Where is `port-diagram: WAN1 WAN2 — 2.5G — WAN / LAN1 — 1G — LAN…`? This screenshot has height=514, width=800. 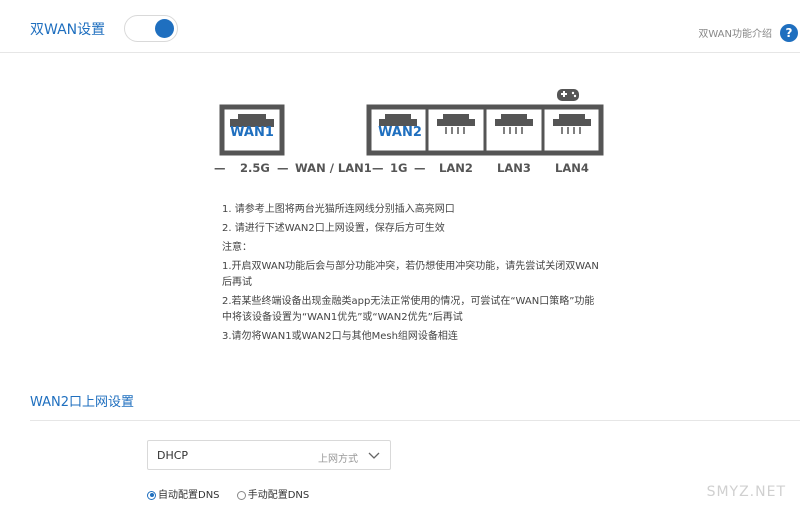
port-diagram: WAN1 WAN2 — 2.5G — WAN / LAN1 — 1G — LAN… is located at coordinates (409, 132).